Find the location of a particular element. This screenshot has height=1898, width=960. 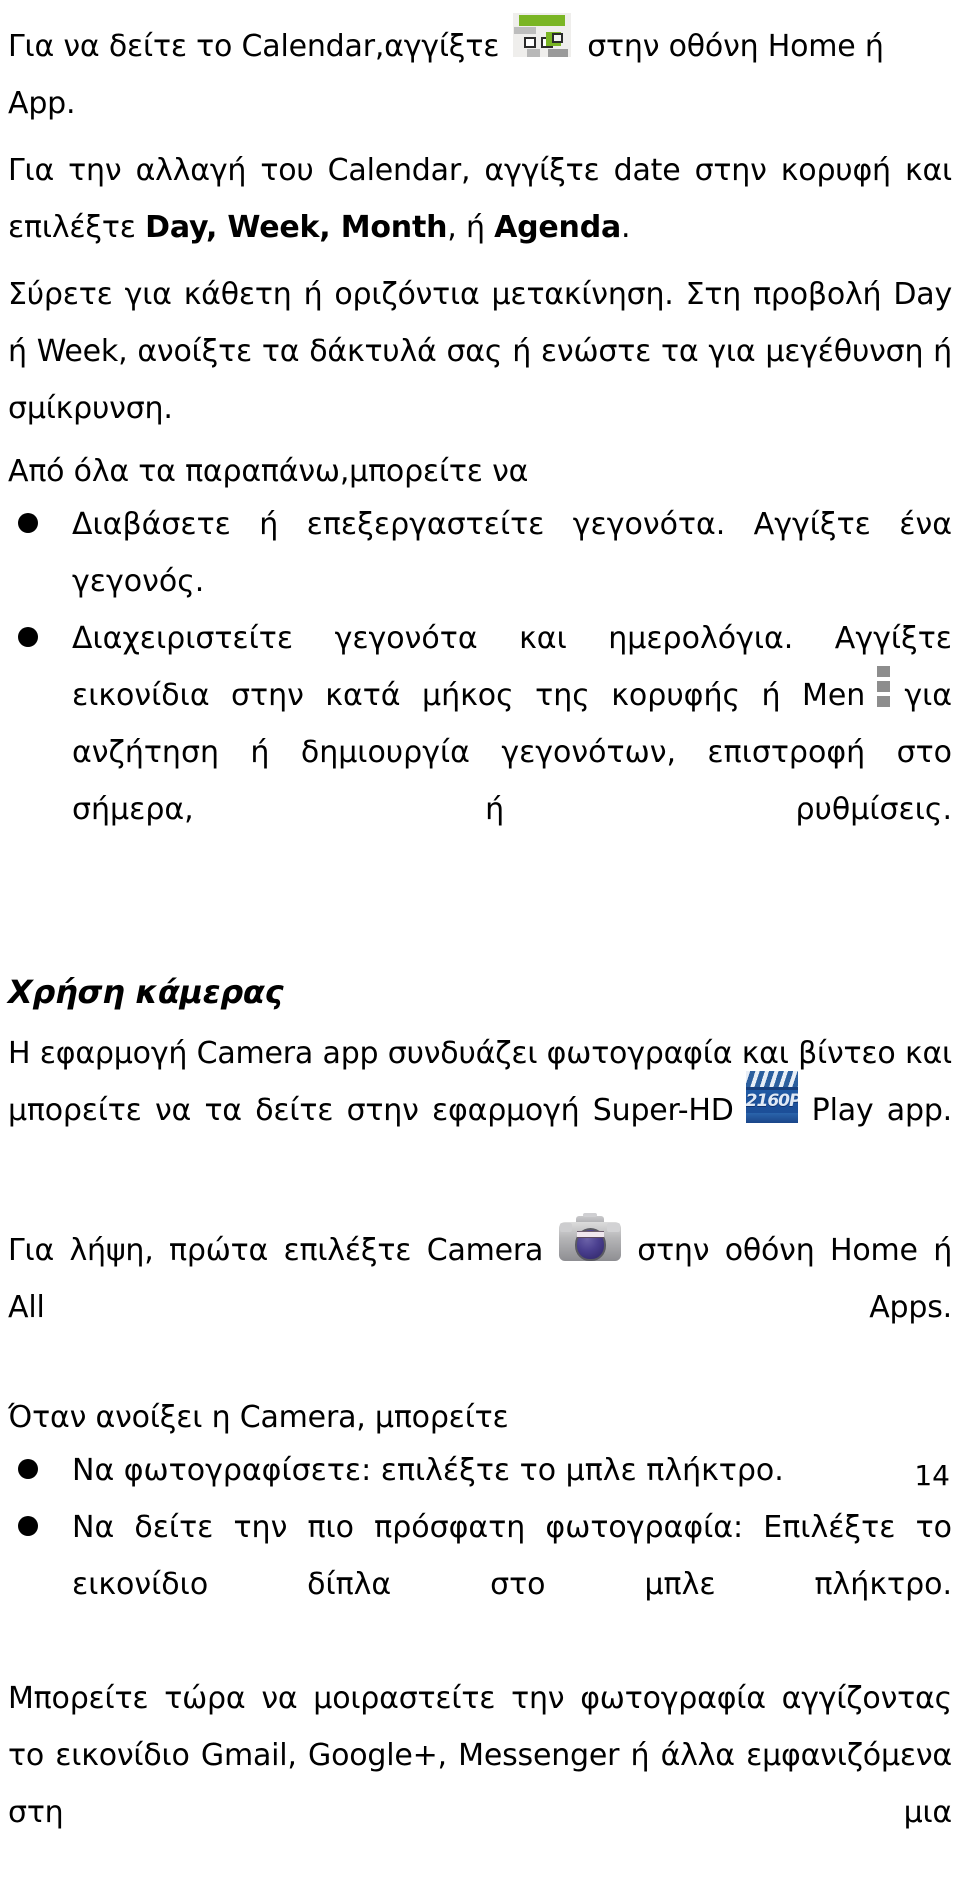

calendar-change-text-end: . is located at coordinates (626, 227).